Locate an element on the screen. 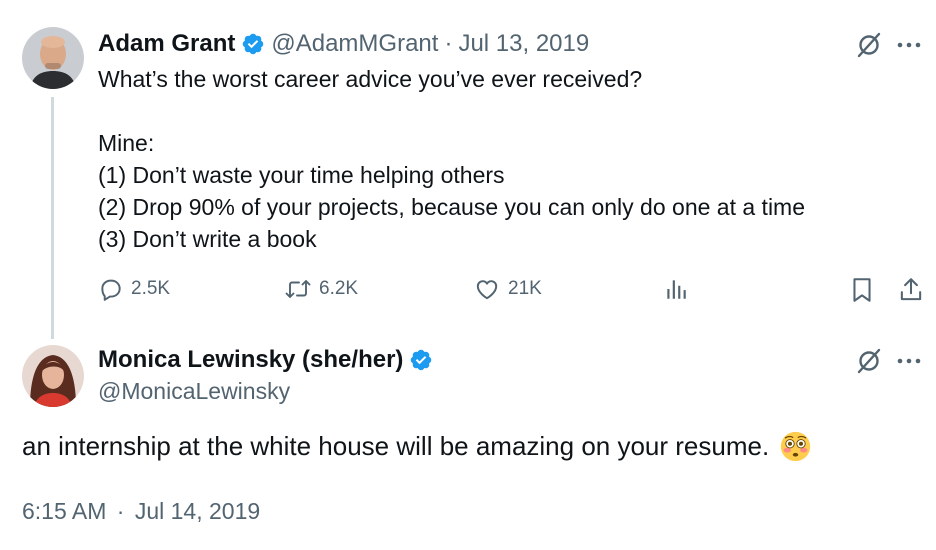 This screenshot has height=550, width=936. flushed-face-emoji-icon is located at coordinates (796, 446).